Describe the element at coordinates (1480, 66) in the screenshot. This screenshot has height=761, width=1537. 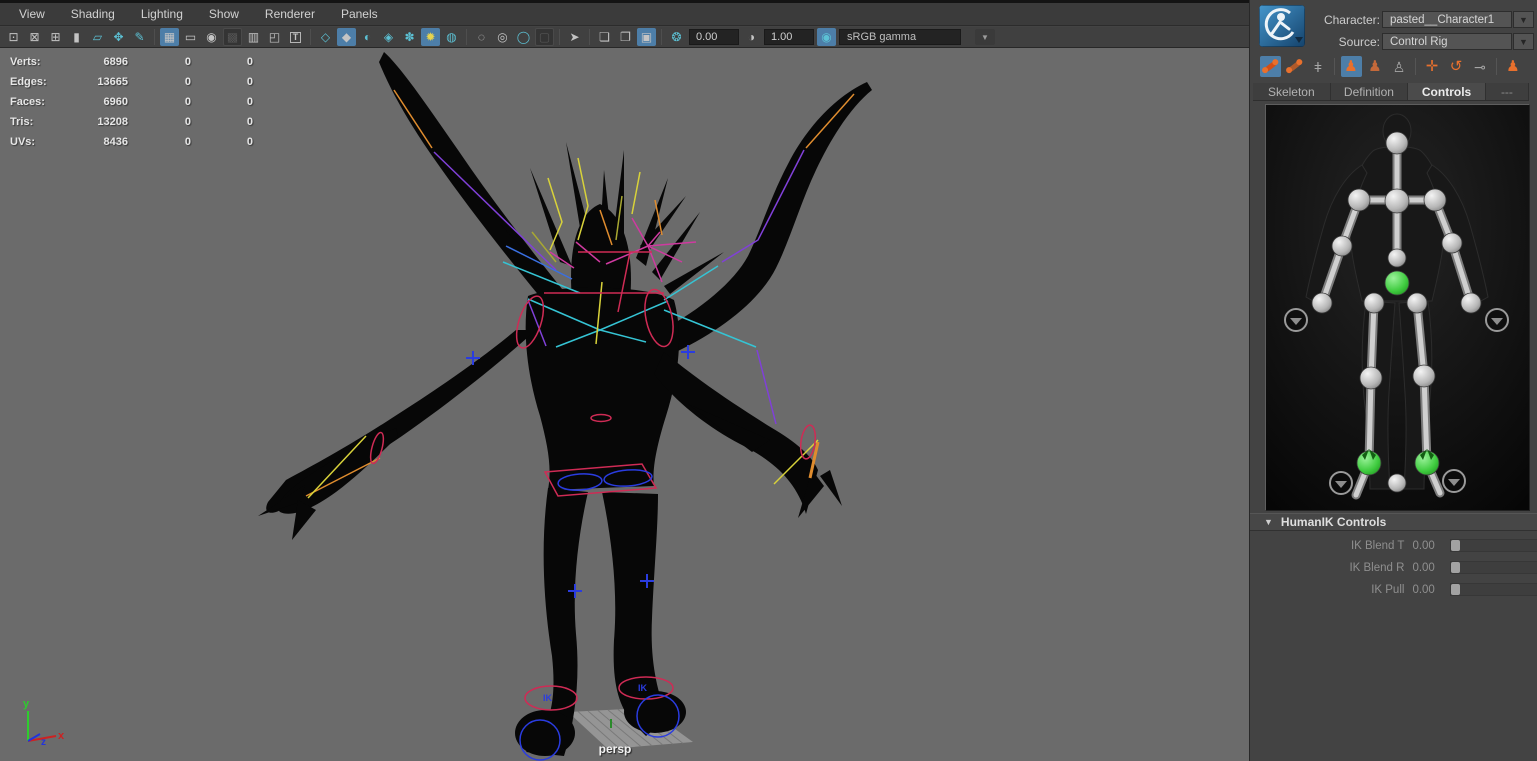
I see `pin-off-icon: ⊸` at that location.